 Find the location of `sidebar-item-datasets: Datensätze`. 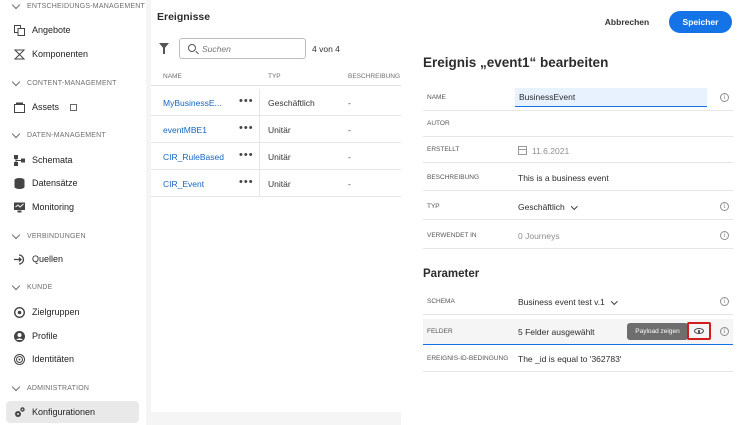

sidebar-item-datasets: Datensätze is located at coordinates (72, 183).